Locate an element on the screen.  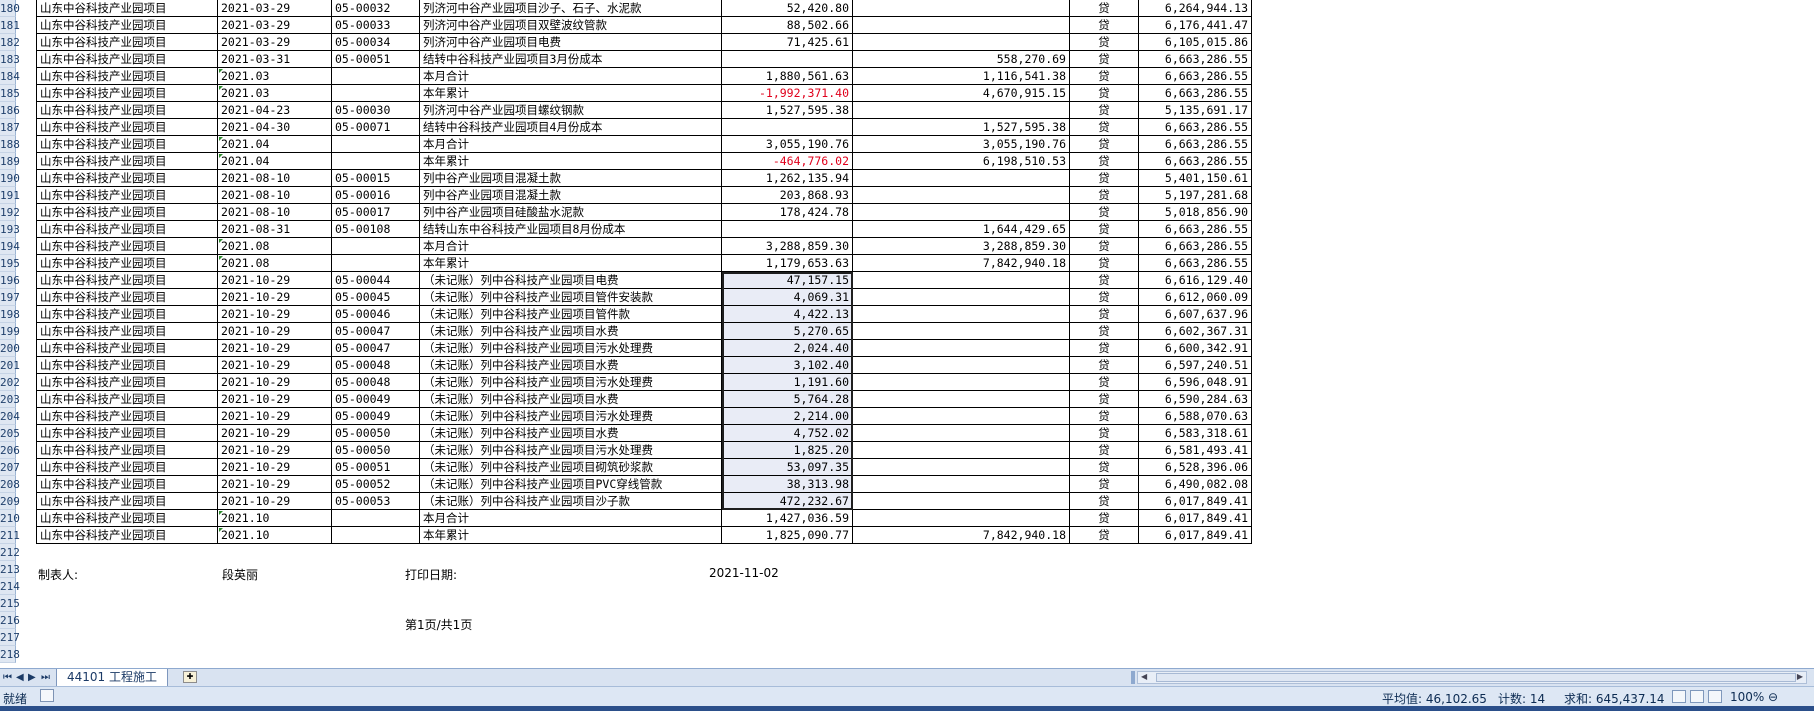
row-header: 198 is located at coordinates (10, 314).